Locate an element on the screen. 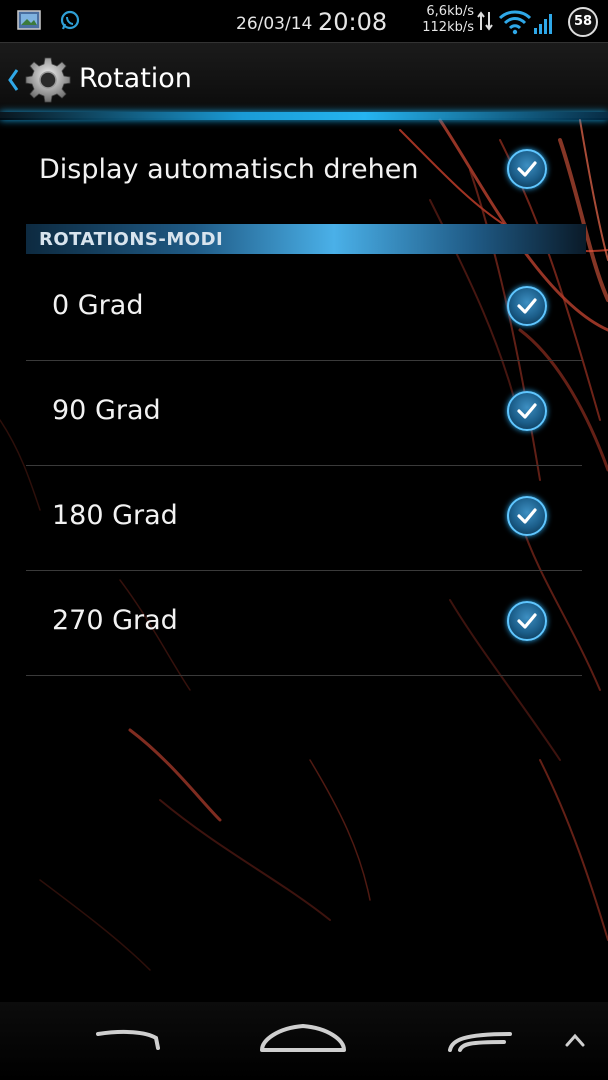 This screenshot has width=608, height=1080. action-bar-divider is located at coordinates (304, 116).